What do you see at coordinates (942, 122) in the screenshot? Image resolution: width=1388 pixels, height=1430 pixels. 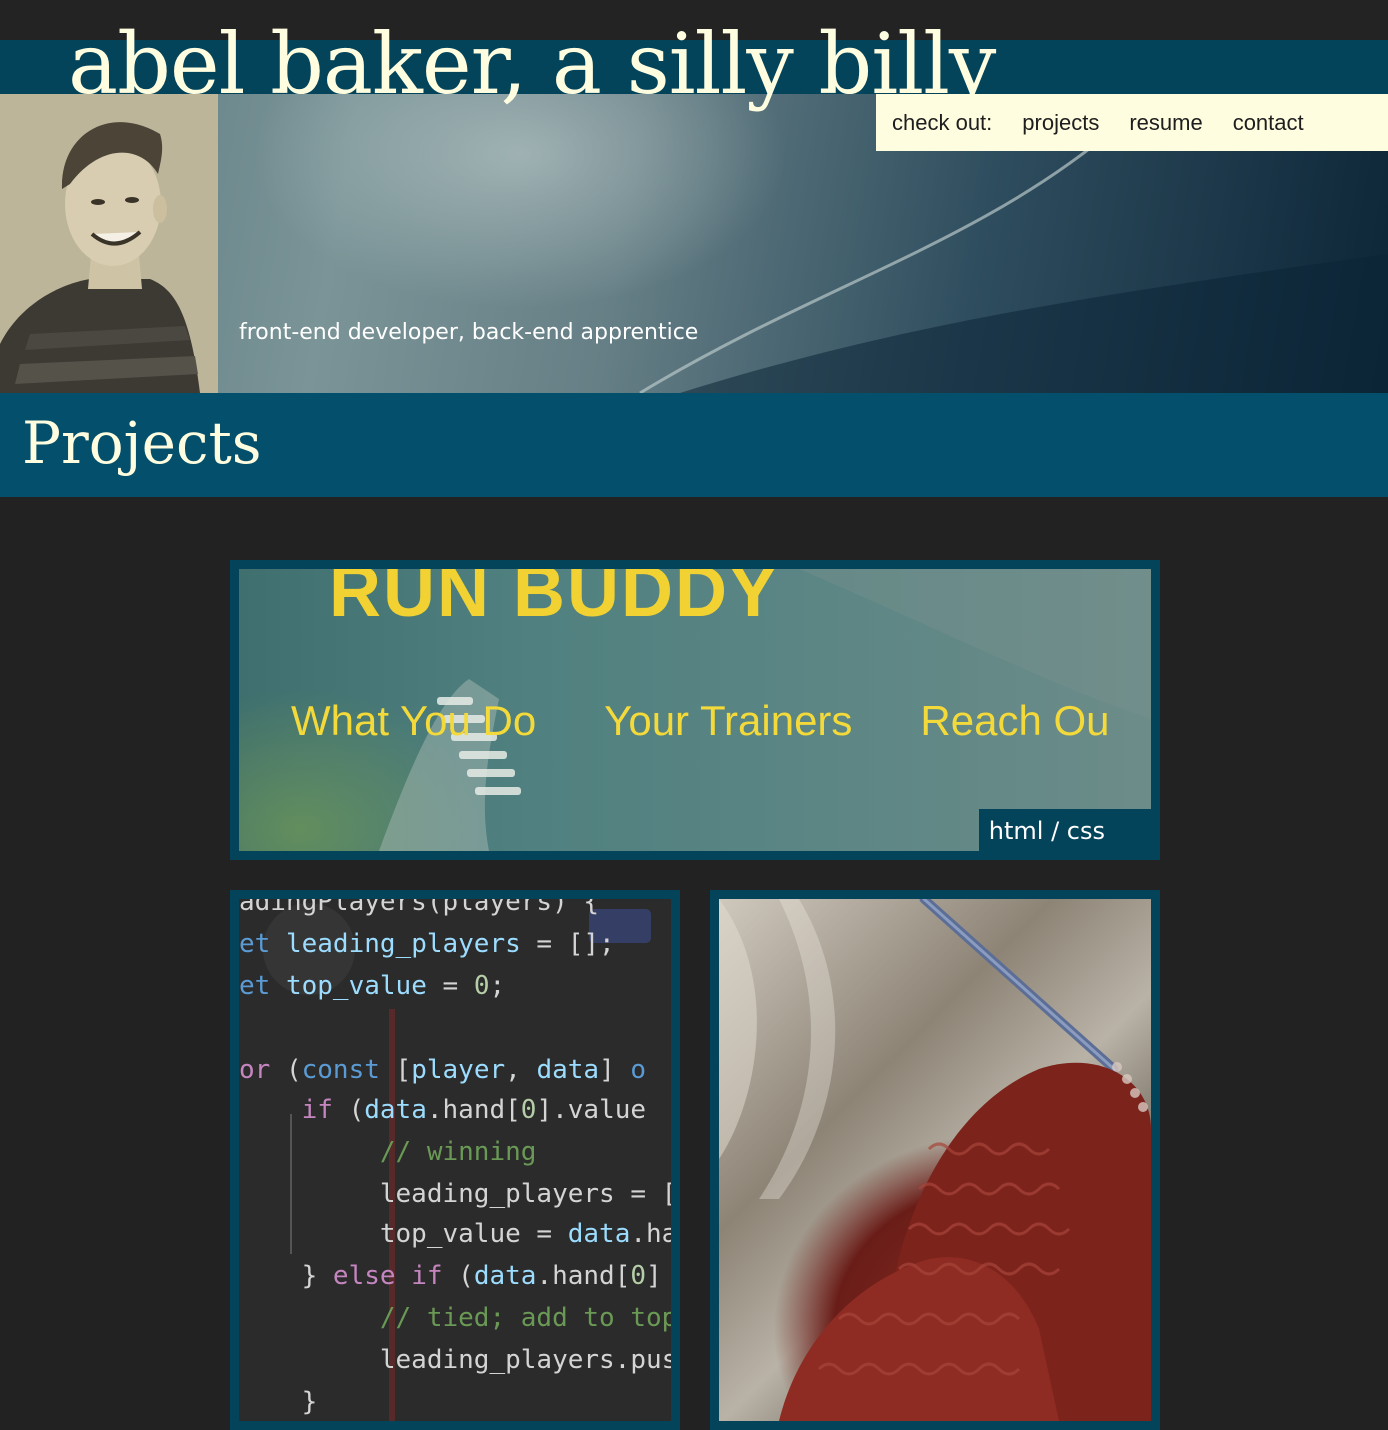 I see `nav-prefix: check out:` at bounding box center [942, 122].